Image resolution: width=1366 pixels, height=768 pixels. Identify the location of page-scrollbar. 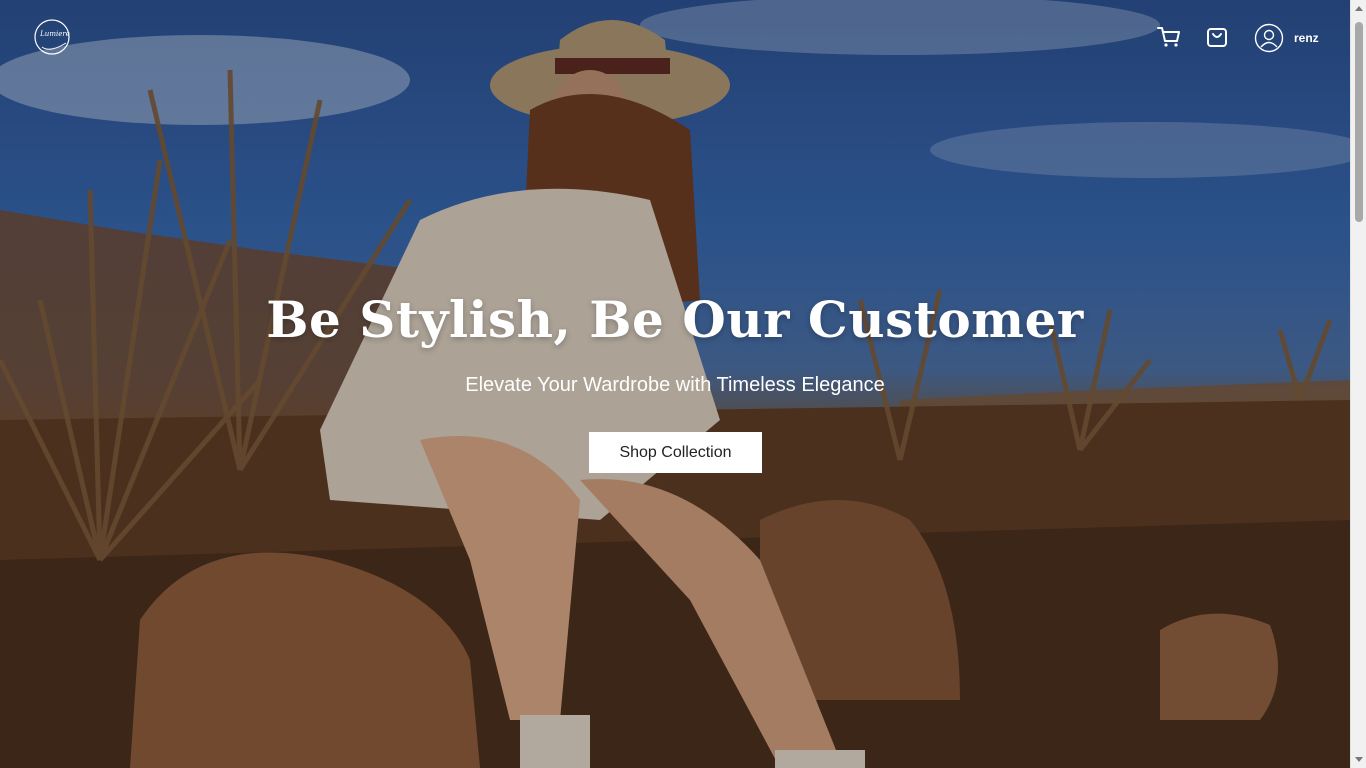
(1358, 384).